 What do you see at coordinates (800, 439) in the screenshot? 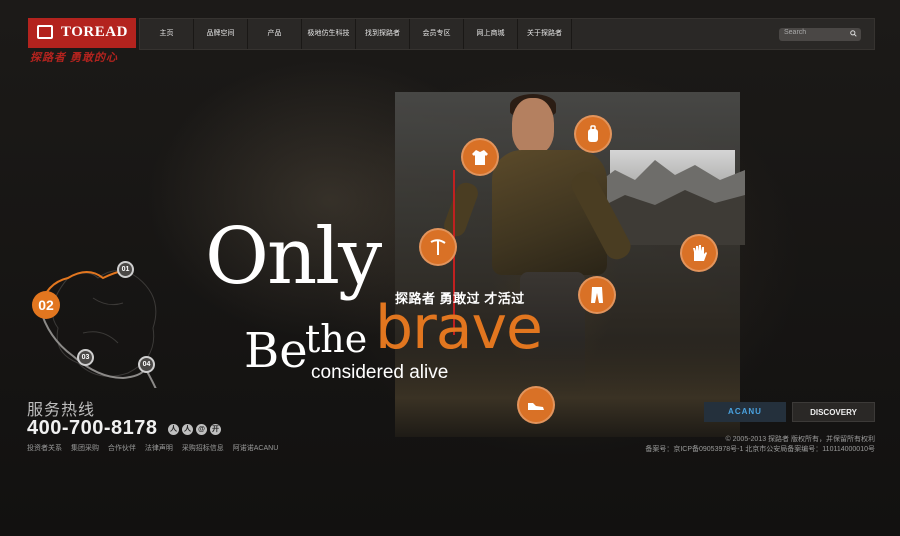
I see `copyright-text: © 2005-2013 探路者 版权所有，并保留所有权利` at bounding box center [800, 439].